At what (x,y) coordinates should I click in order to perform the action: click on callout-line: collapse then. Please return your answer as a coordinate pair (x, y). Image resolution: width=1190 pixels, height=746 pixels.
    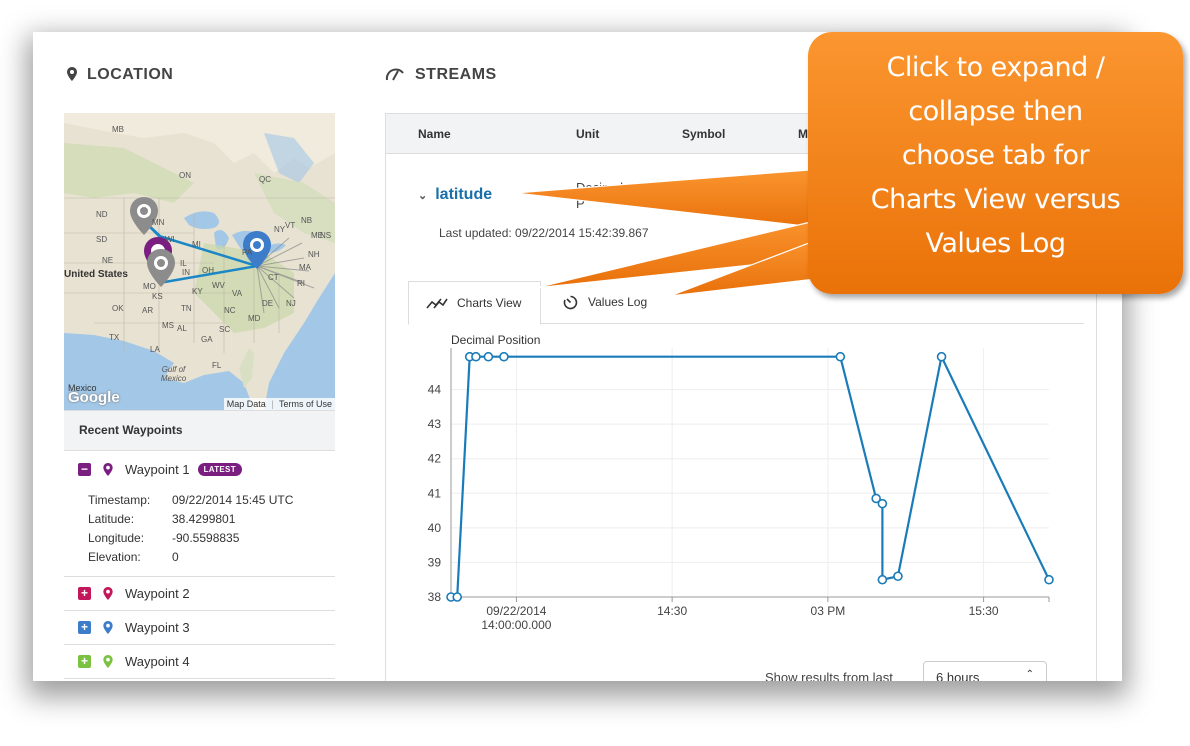
    Looking at the image, I should click on (995, 111).